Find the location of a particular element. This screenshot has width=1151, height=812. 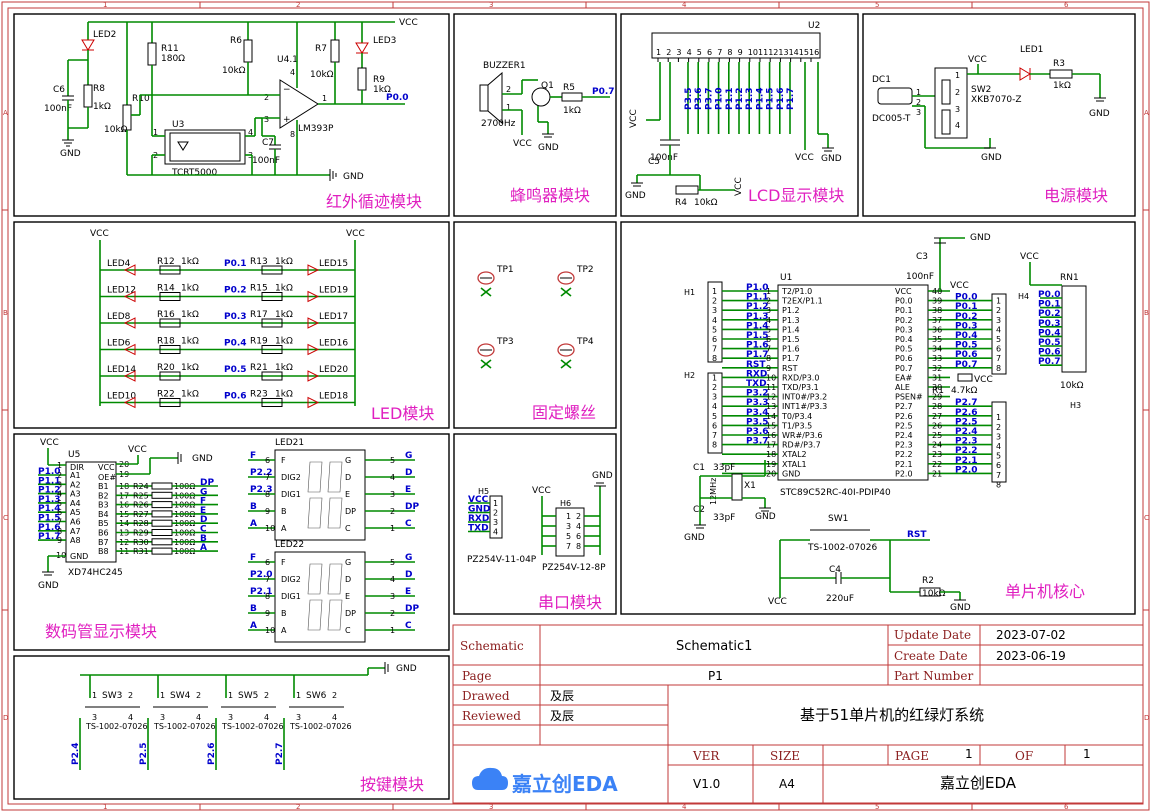

mcu-net-label: P2.4 is located at coordinates (966, 432).